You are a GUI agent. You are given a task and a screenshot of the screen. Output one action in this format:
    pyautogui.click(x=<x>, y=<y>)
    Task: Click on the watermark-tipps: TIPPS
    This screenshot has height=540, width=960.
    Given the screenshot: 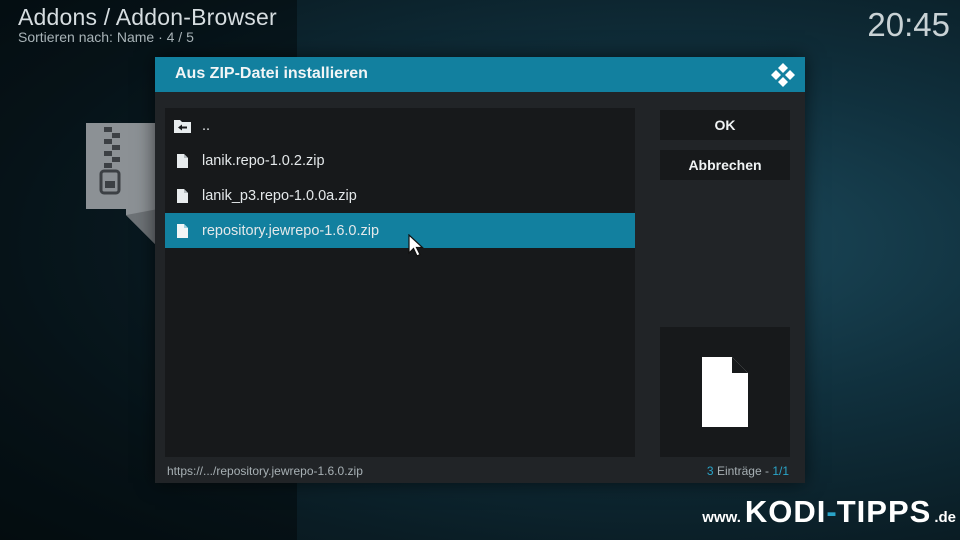 What is the action you would take?
    pyautogui.click(x=884, y=511)
    